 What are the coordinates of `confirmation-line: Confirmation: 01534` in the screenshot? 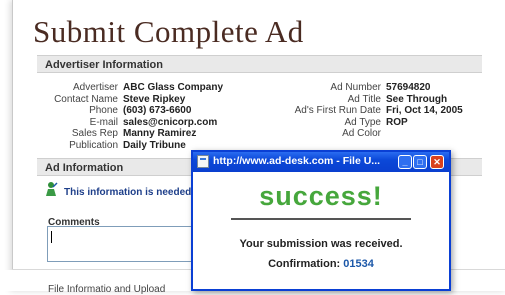 It's located at (321, 264).